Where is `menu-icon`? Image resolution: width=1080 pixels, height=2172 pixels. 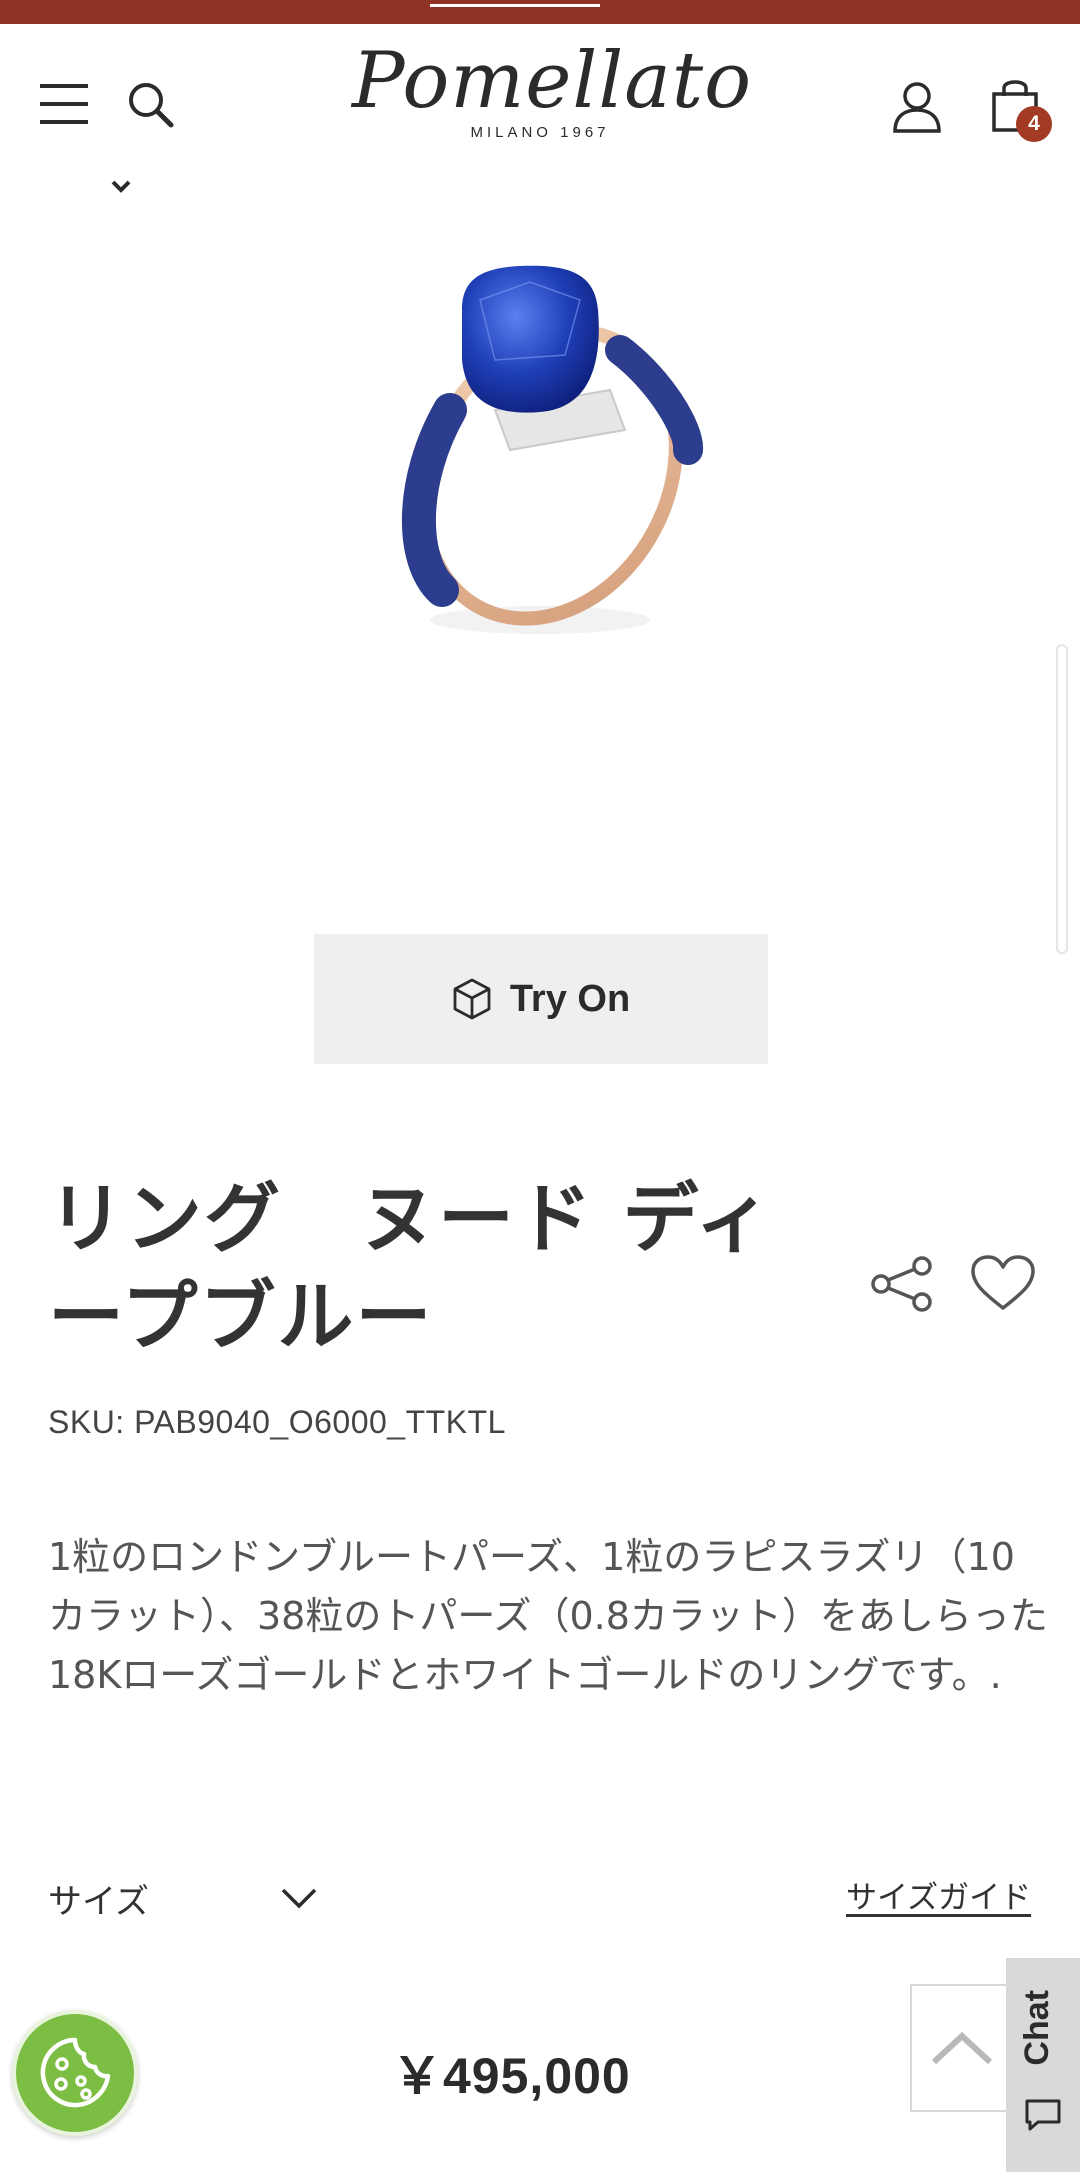
menu-icon is located at coordinates (64, 104).